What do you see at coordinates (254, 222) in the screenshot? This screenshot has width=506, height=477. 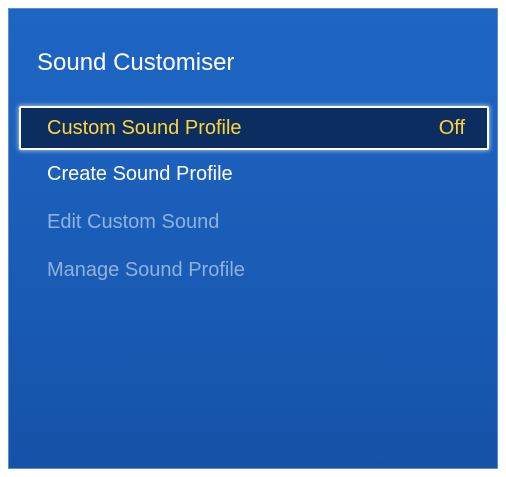 I see `menu-item-edit-custom-sound: Edit Custom Sound` at bounding box center [254, 222].